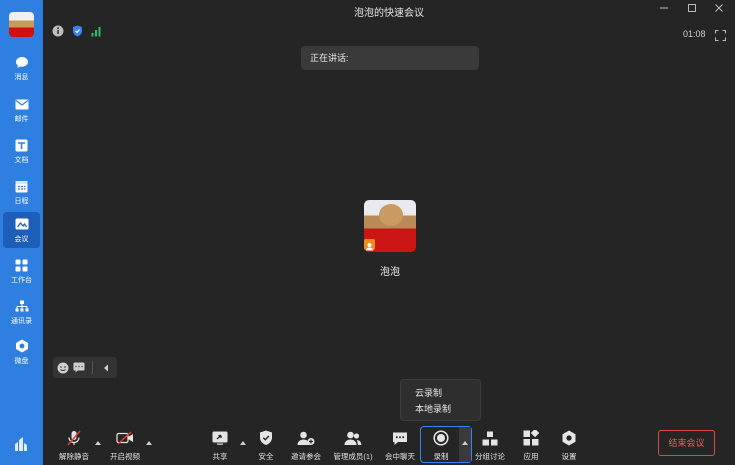 The image size is (735, 465). What do you see at coordinates (63, 368) in the screenshot?
I see `emoji-icon` at bounding box center [63, 368].